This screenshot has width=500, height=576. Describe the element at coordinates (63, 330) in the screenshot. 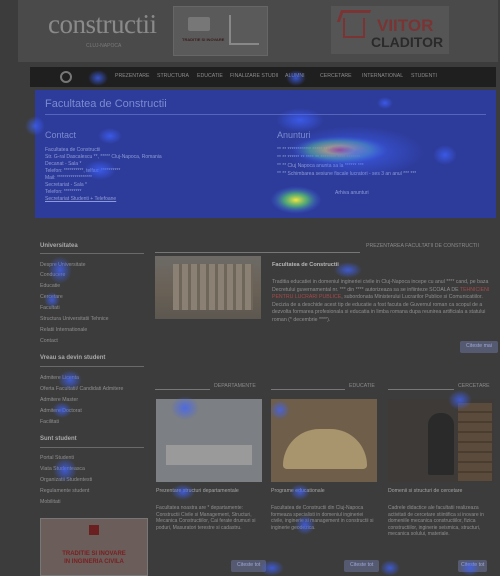

I see `sidebar-item: Relatii Internationale` at that location.